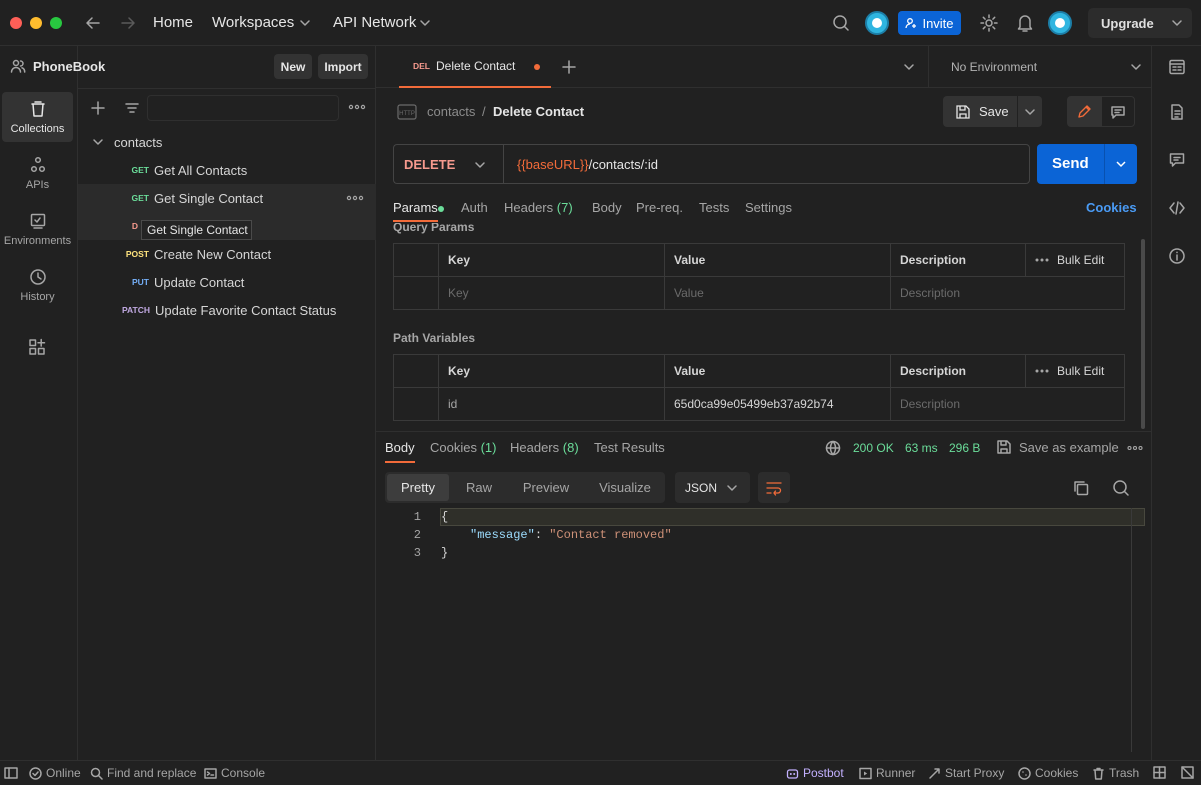  Describe the element at coordinates (253, 22) in the screenshot. I see `workspaces-menu: Workspaces` at that location.